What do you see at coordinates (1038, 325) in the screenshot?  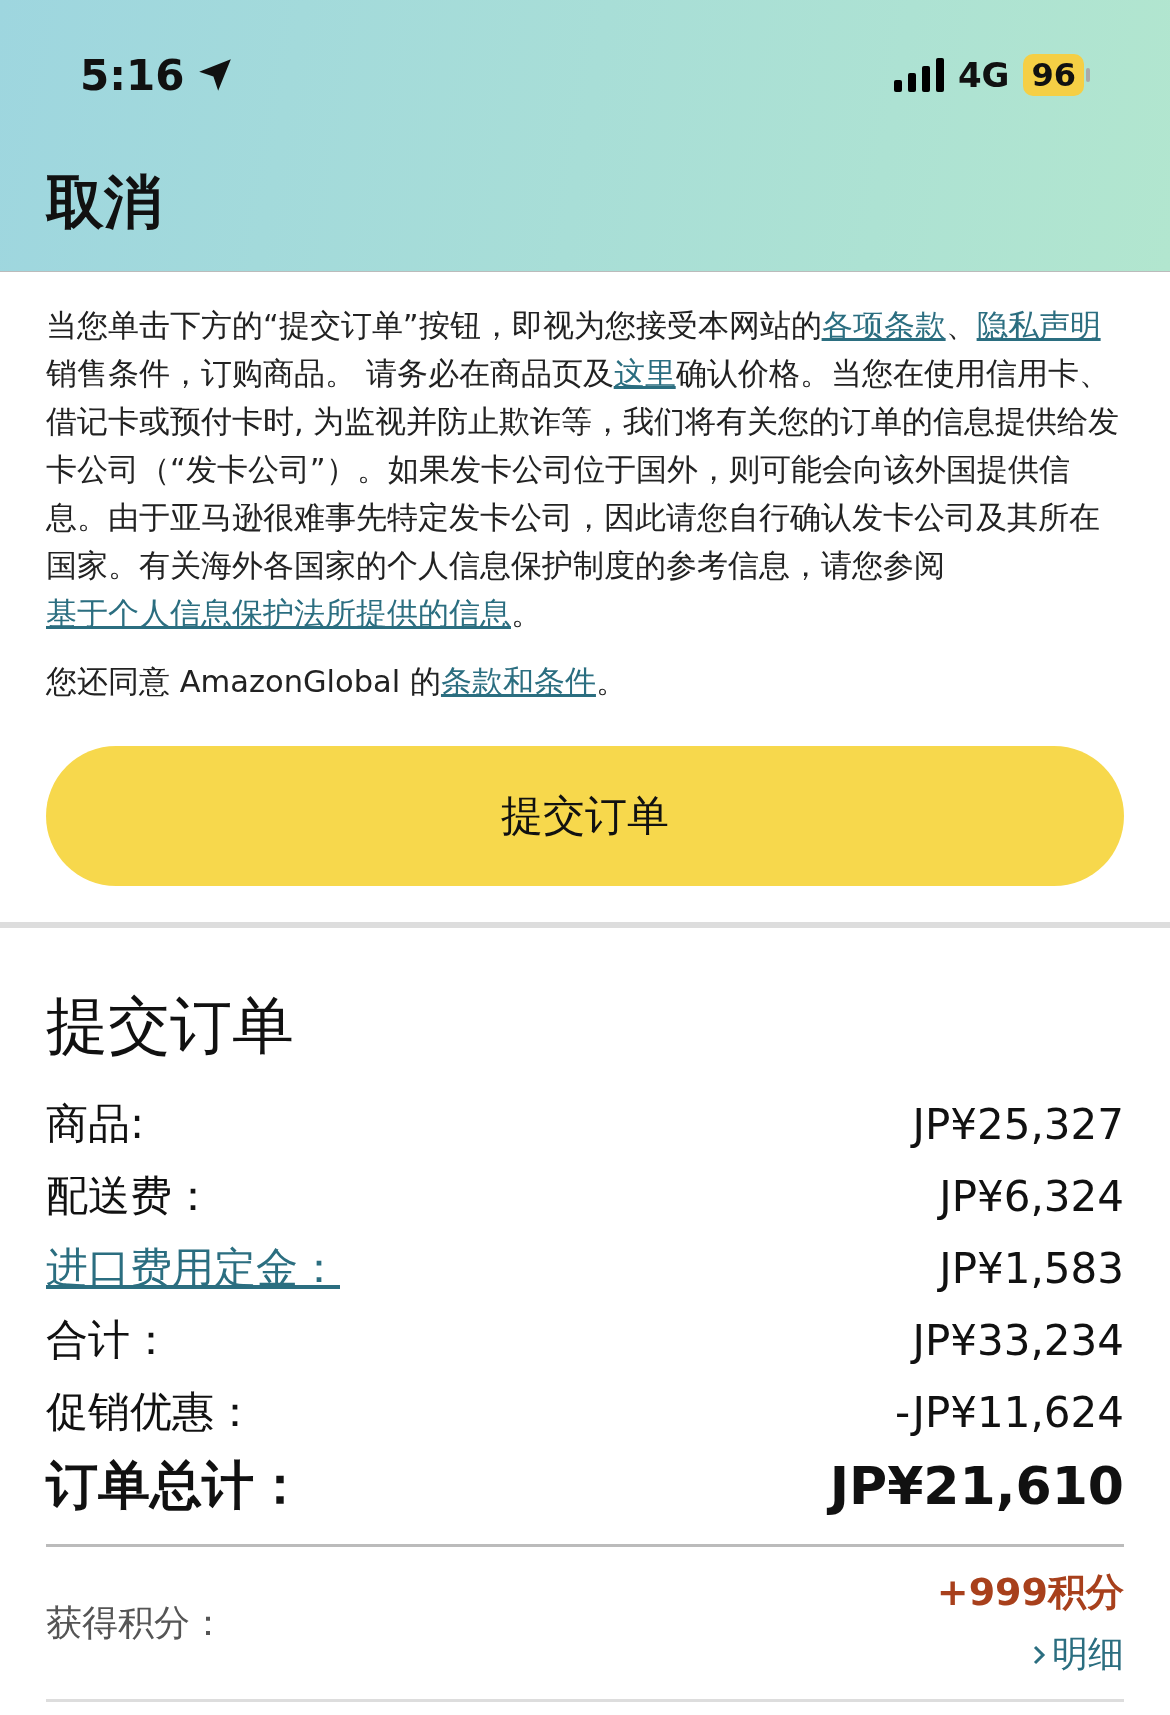 I see `terms-link: 隐私声明` at bounding box center [1038, 325].